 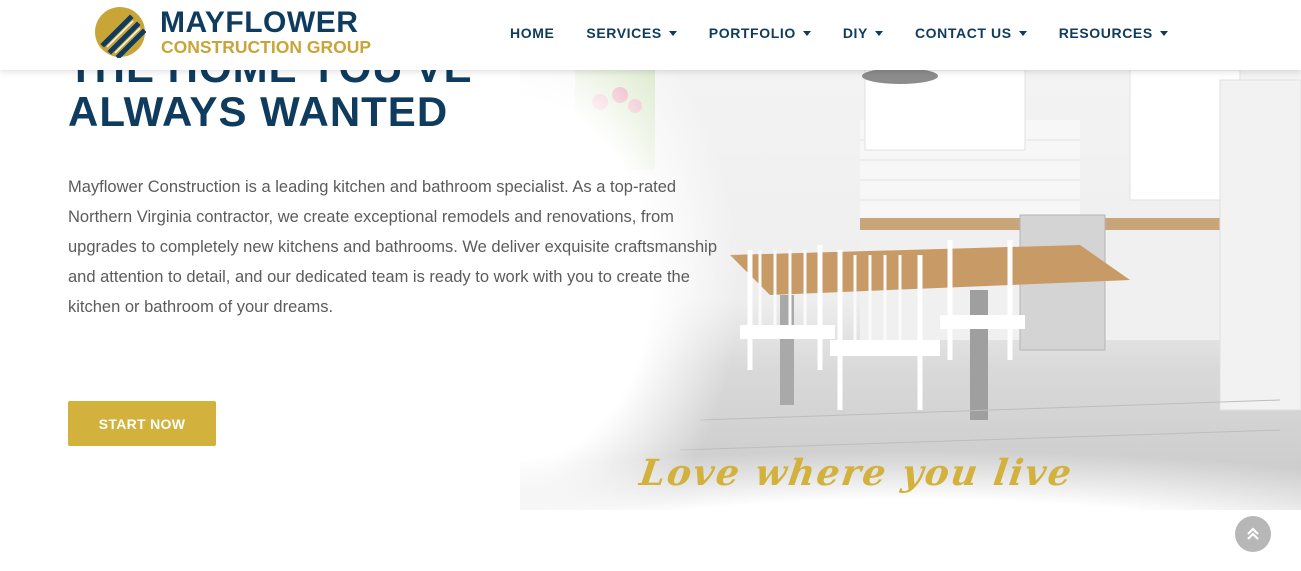 What do you see at coordinates (120, 32) in the screenshot?
I see `logo-mark-icon` at bounding box center [120, 32].